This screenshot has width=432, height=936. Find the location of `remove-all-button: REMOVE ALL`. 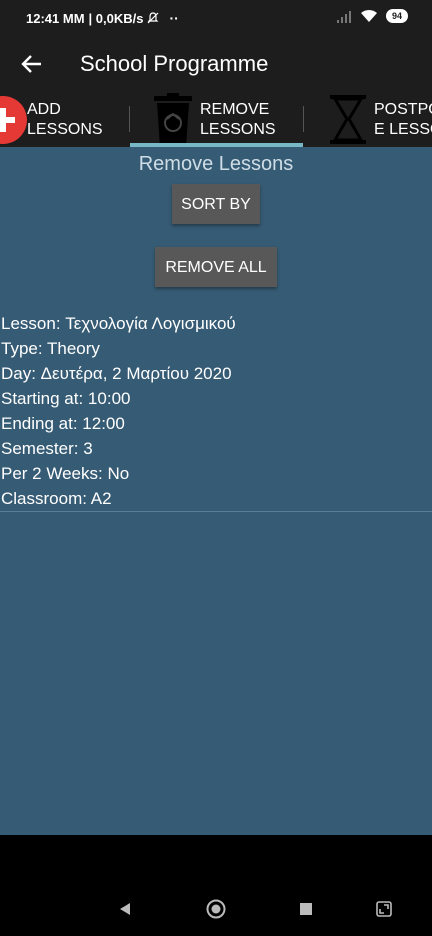

remove-all-button: REMOVE ALL is located at coordinates (216, 267).